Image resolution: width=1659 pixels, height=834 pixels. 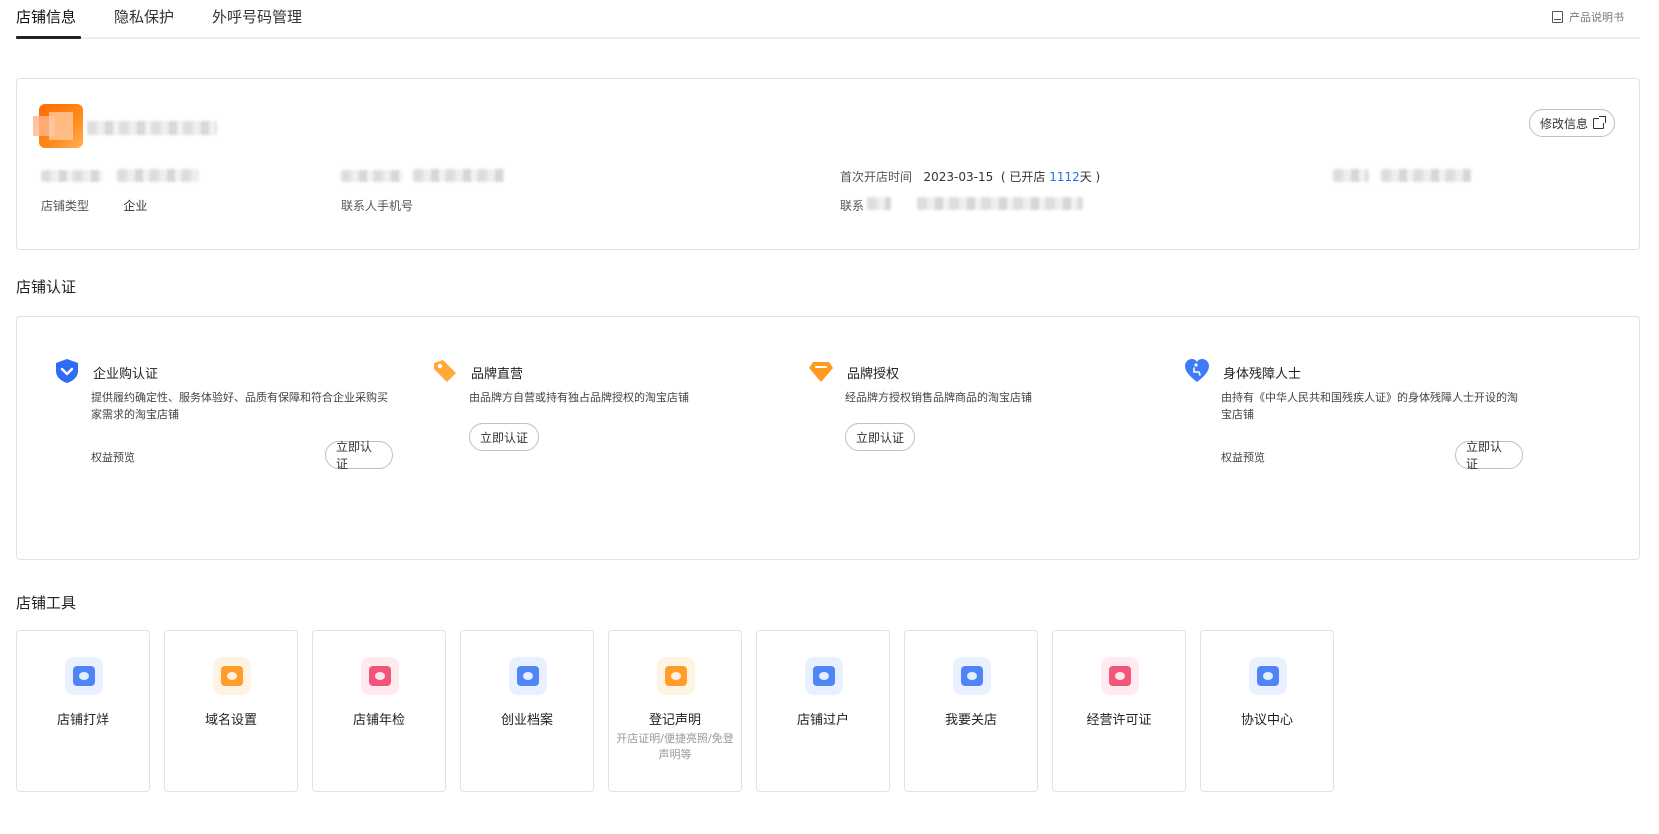 What do you see at coordinates (1262, 374) in the screenshot?
I see `cert-title: 身体残障人士` at bounding box center [1262, 374].